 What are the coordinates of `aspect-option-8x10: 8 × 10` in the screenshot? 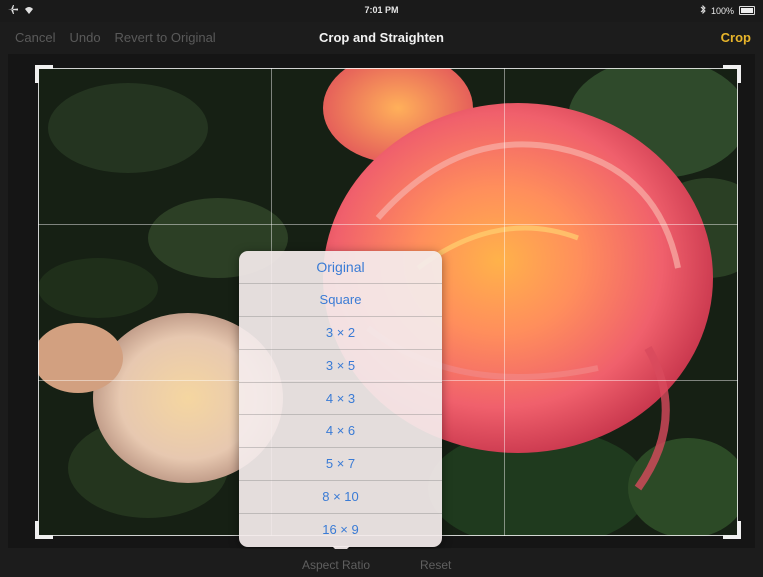 It's located at (340, 498).